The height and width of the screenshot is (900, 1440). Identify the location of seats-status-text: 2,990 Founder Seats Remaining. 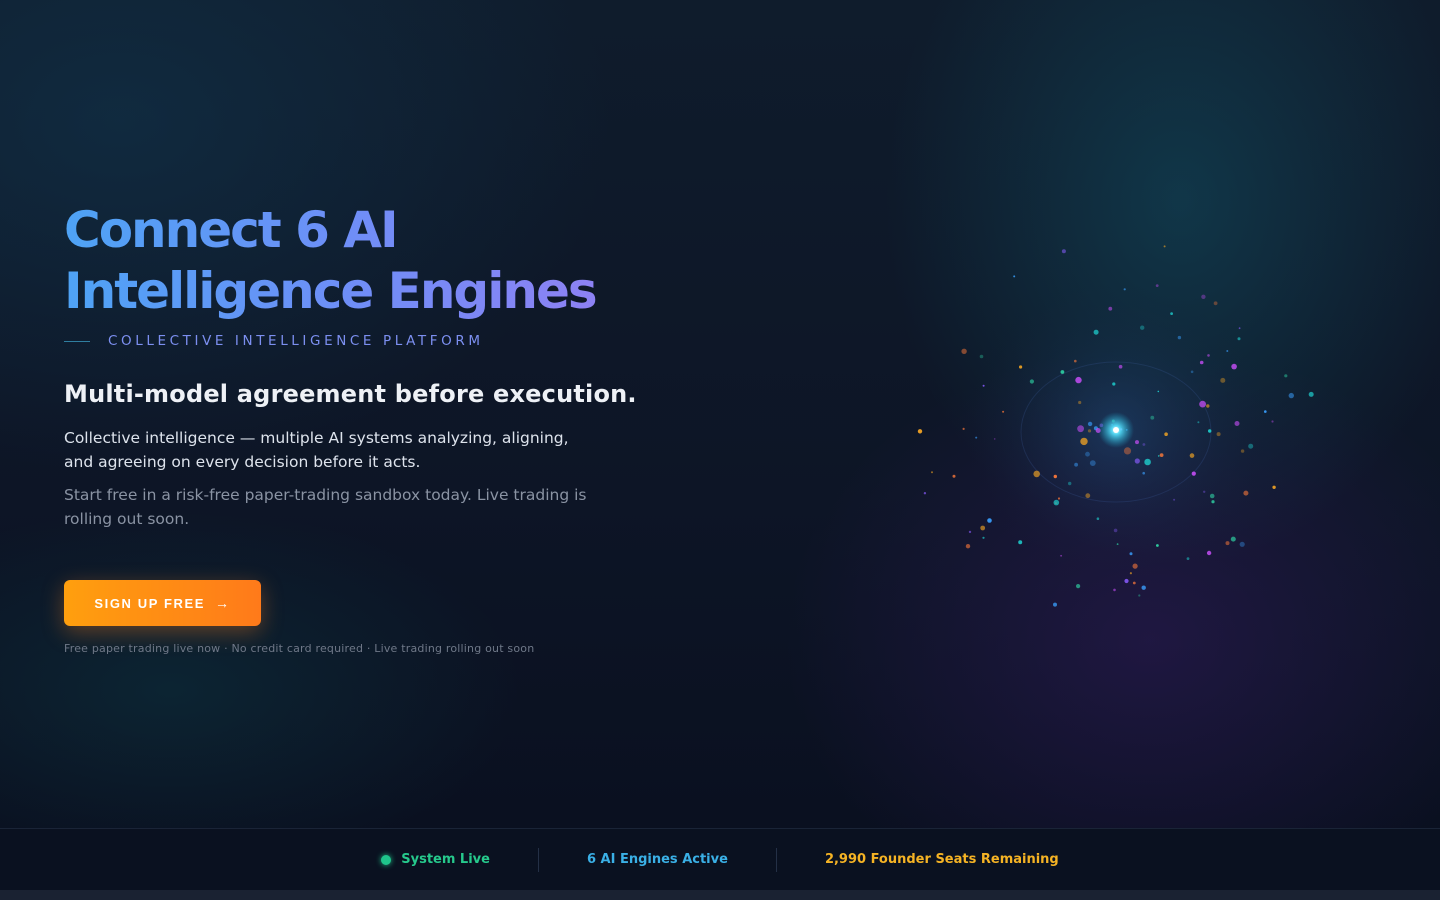
(941, 859).